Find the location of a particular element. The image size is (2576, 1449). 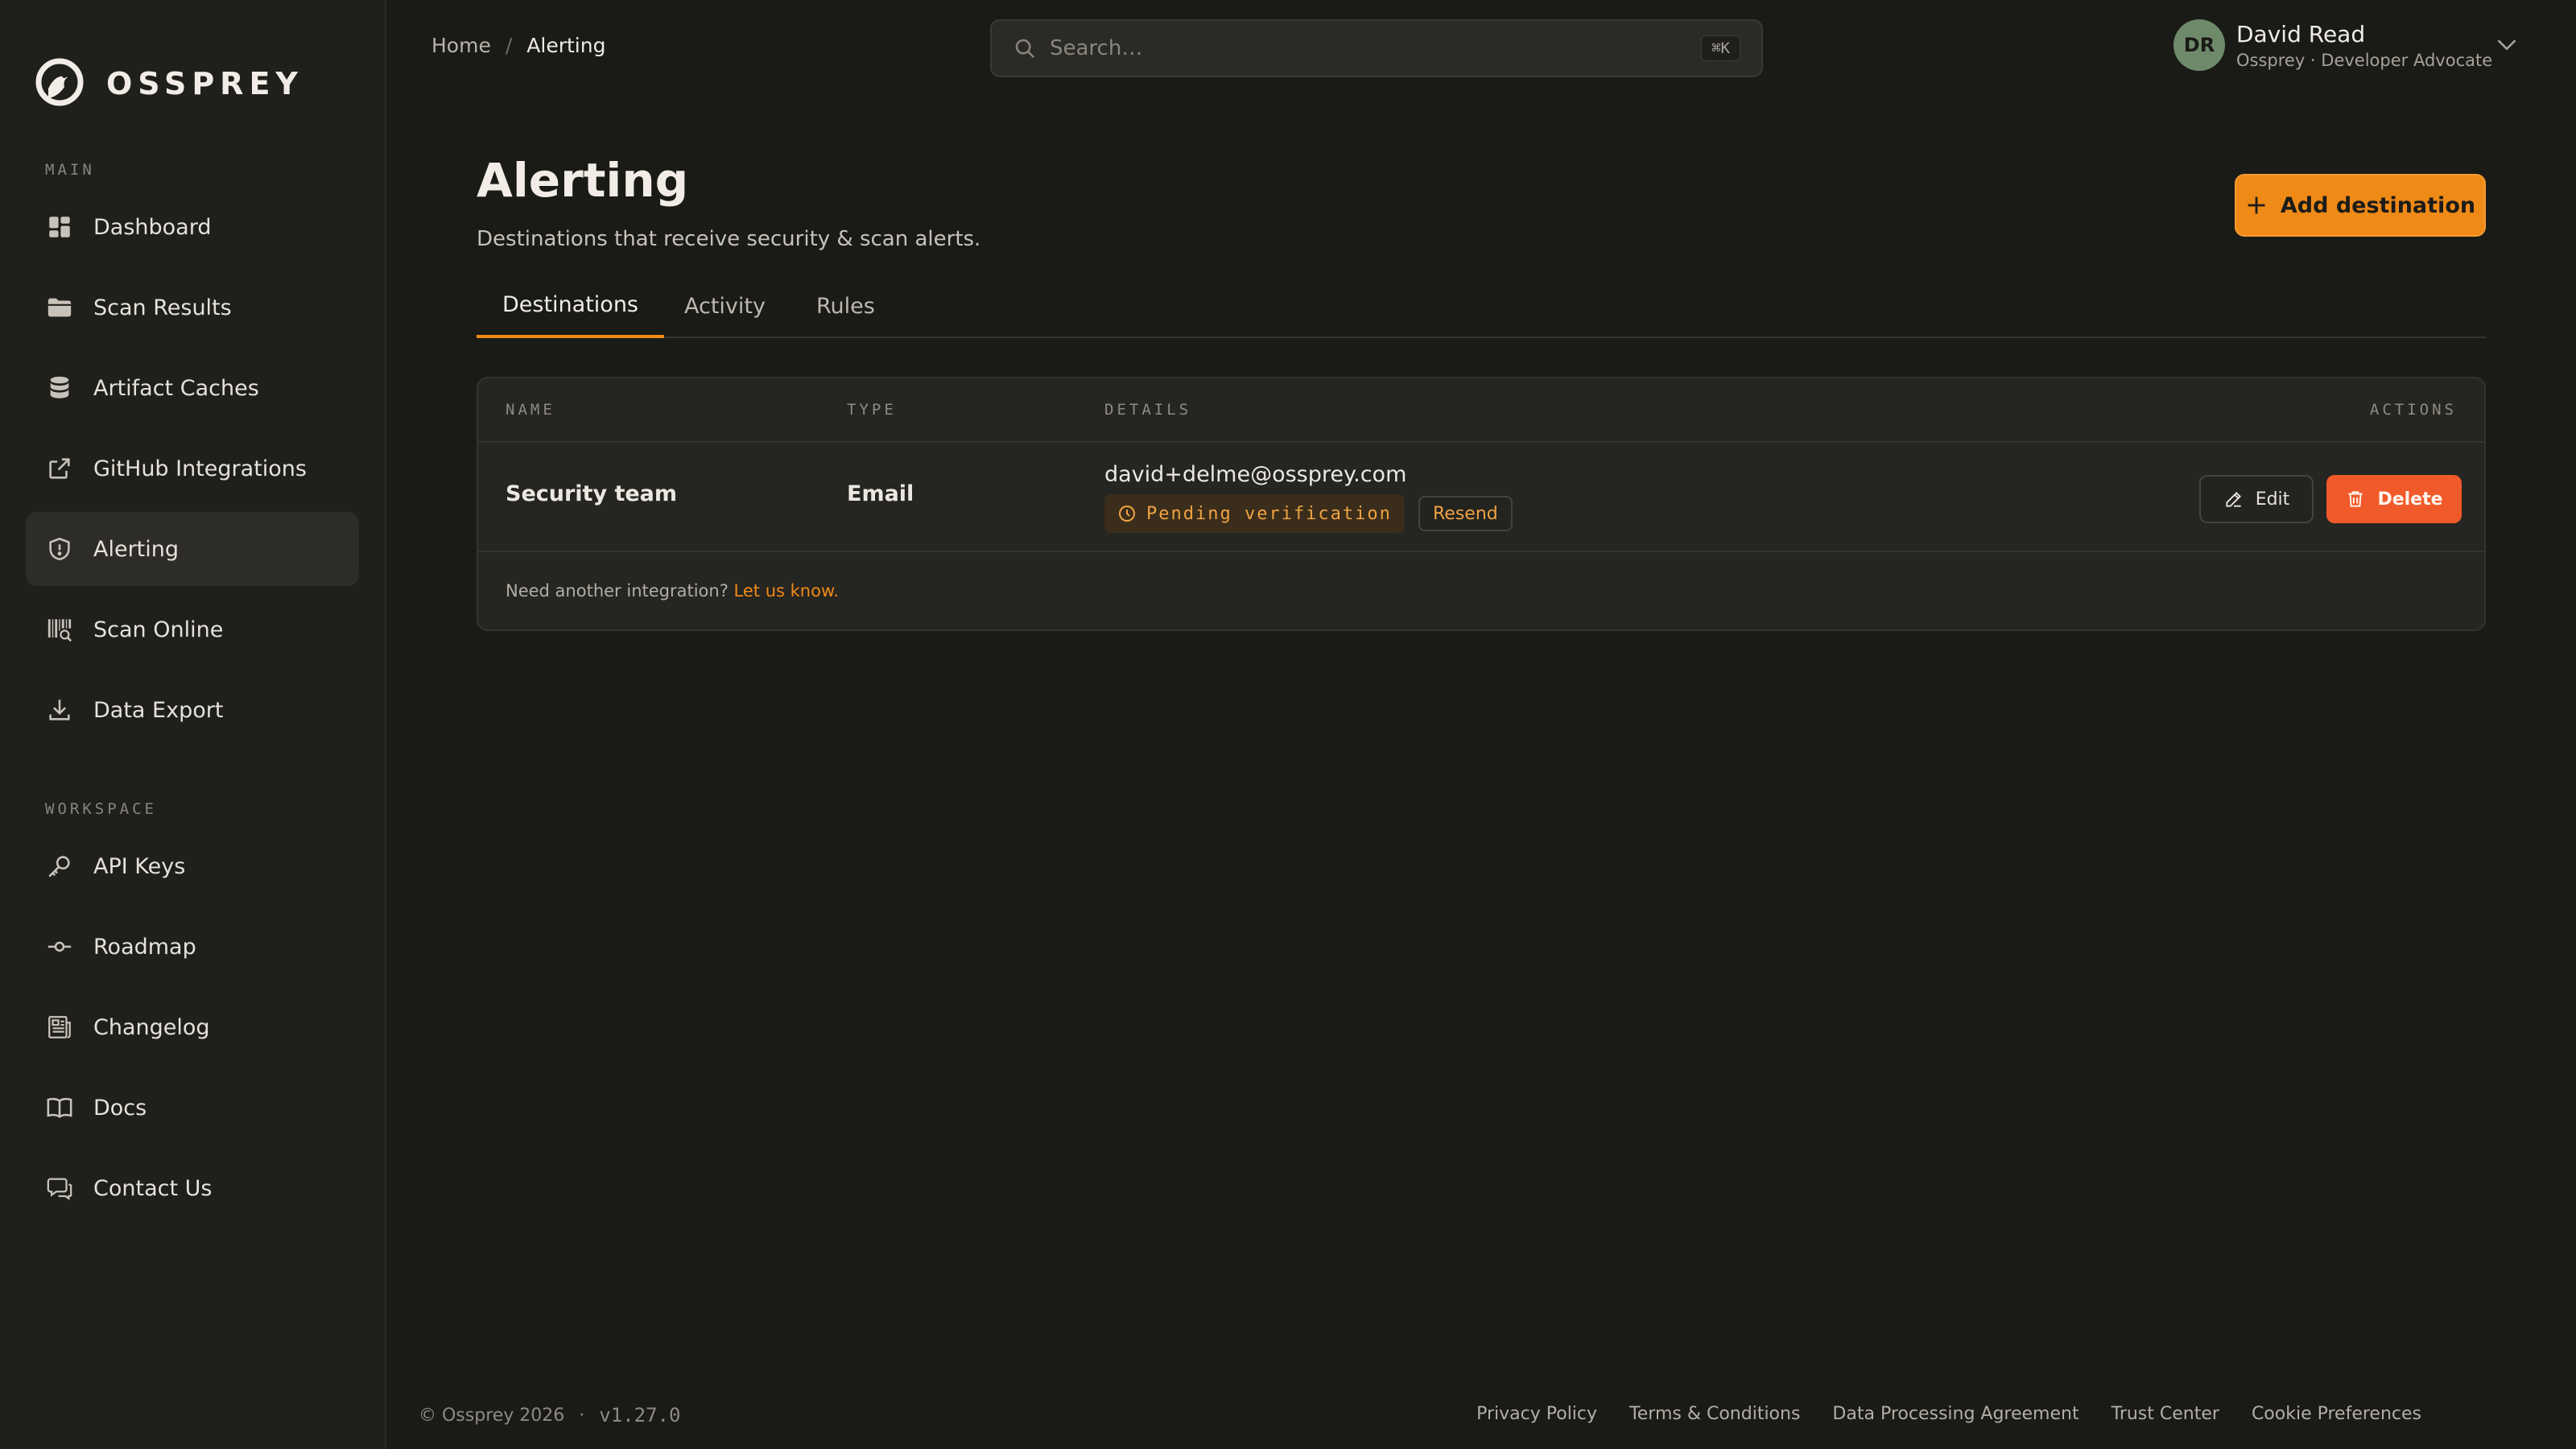

chat-icon is located at coordinates (59, 1188).